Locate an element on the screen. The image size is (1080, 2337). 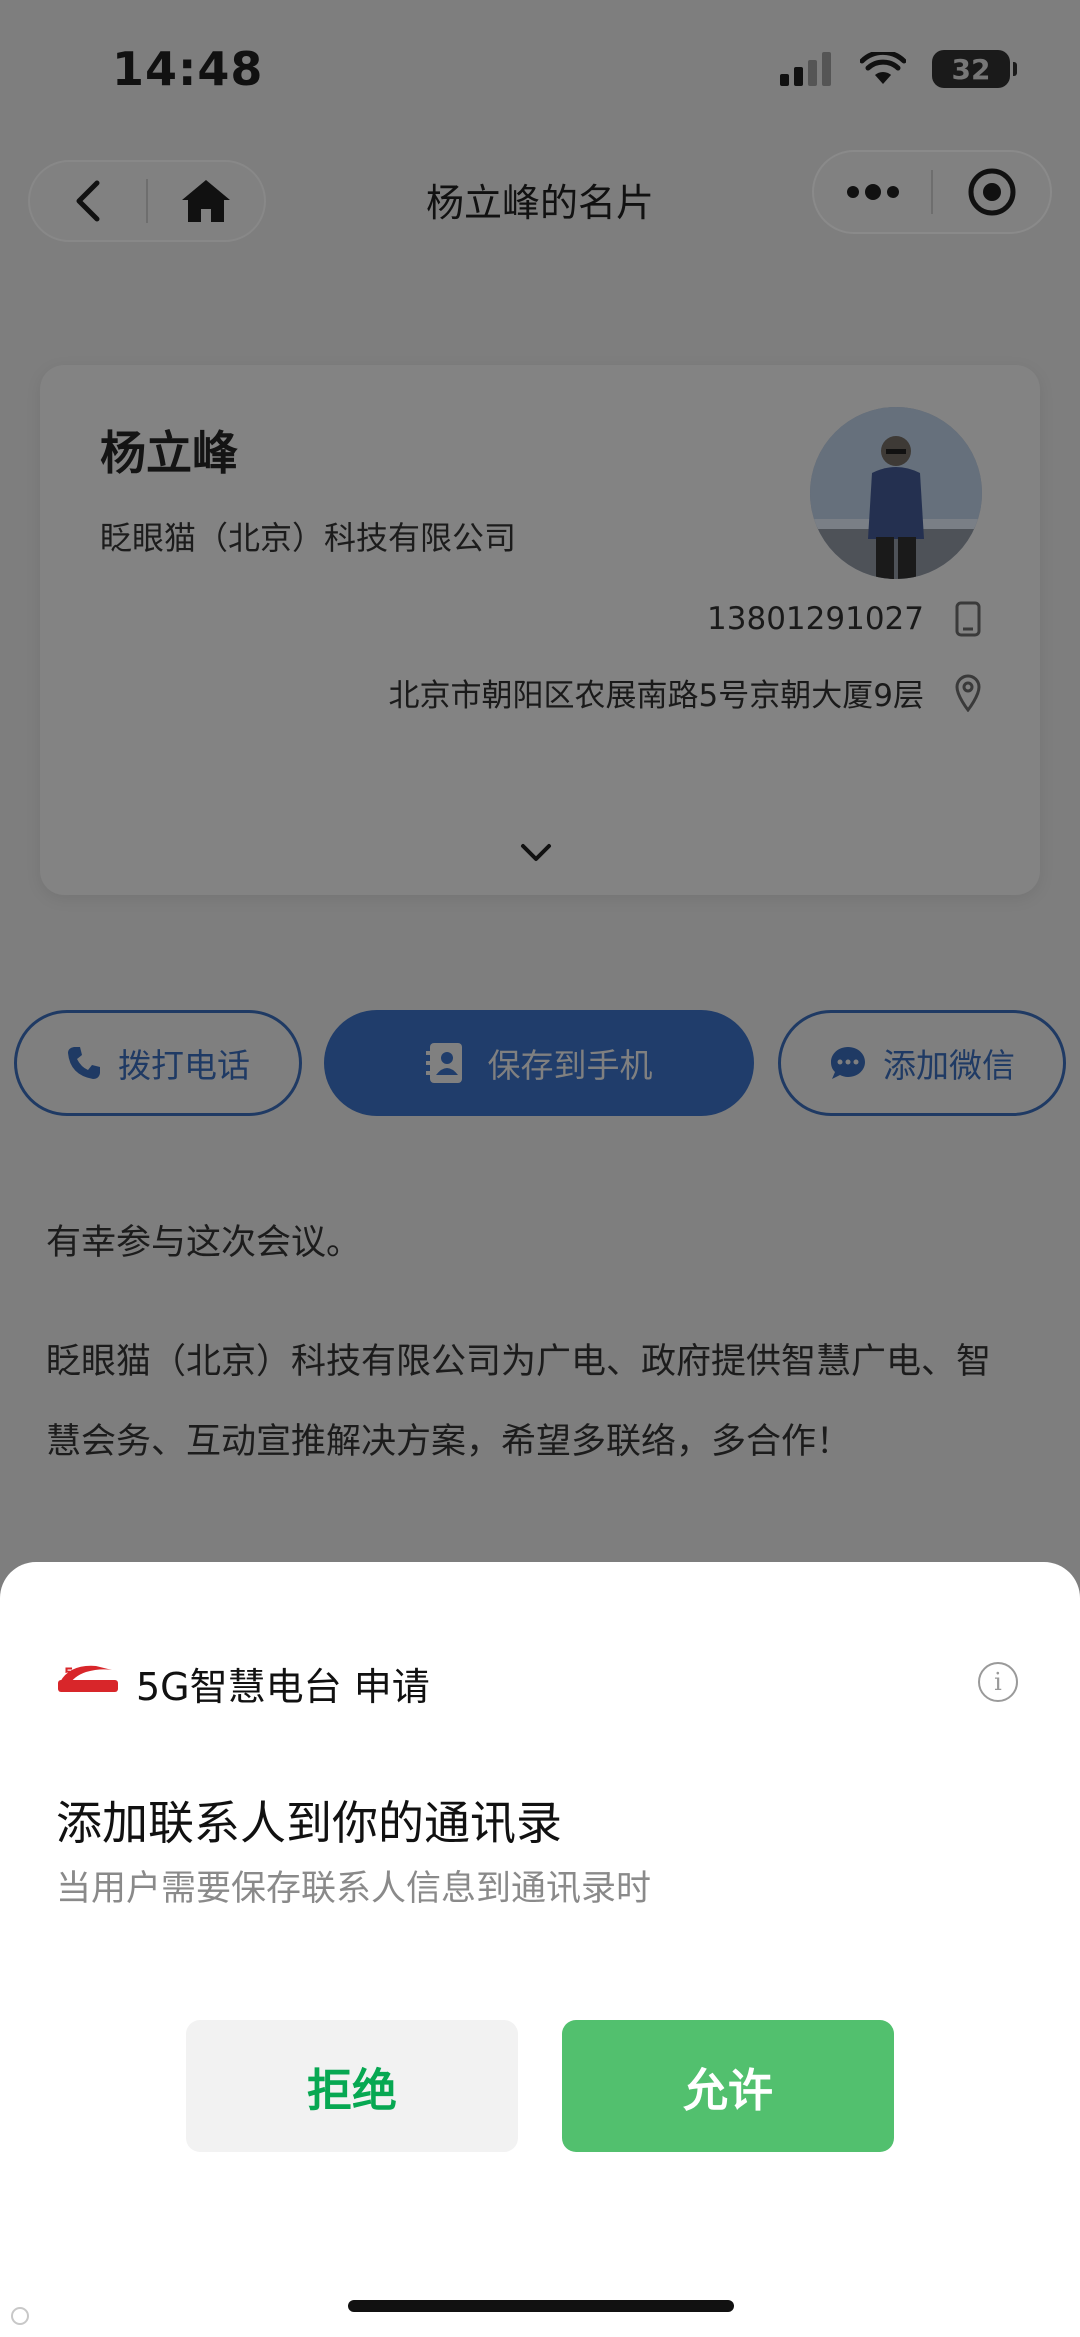
wechat-button-label: 添加微信 is located at coordinates (949, 1065).